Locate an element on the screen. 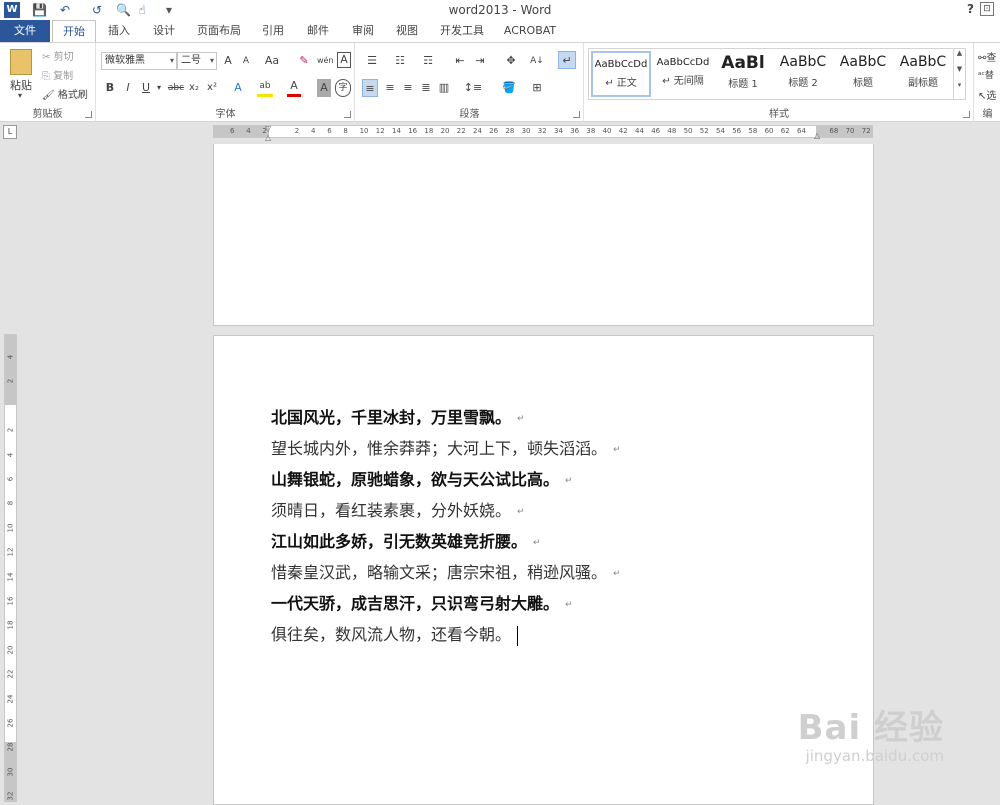 Image resolution: width=1000 pixels, height=805 pixels. italic-button: I is located at coordinates (128, 88).